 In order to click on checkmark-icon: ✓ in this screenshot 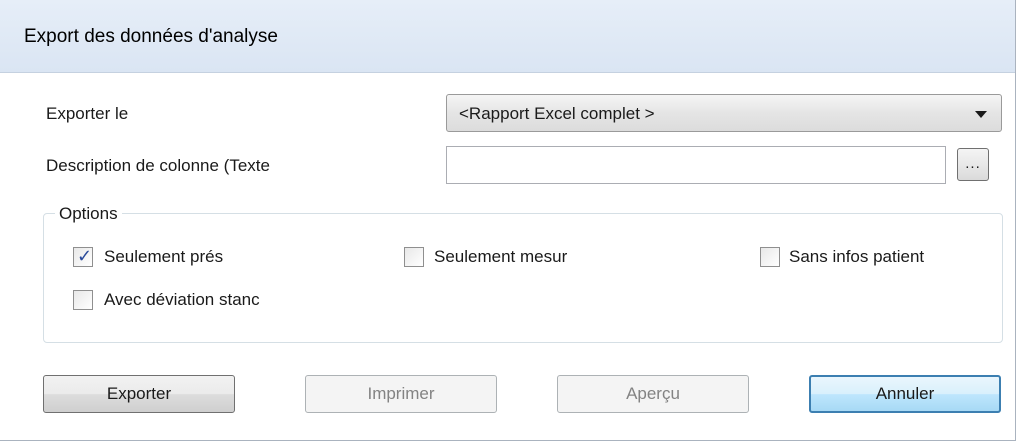, I will do `click(85, 256)`.